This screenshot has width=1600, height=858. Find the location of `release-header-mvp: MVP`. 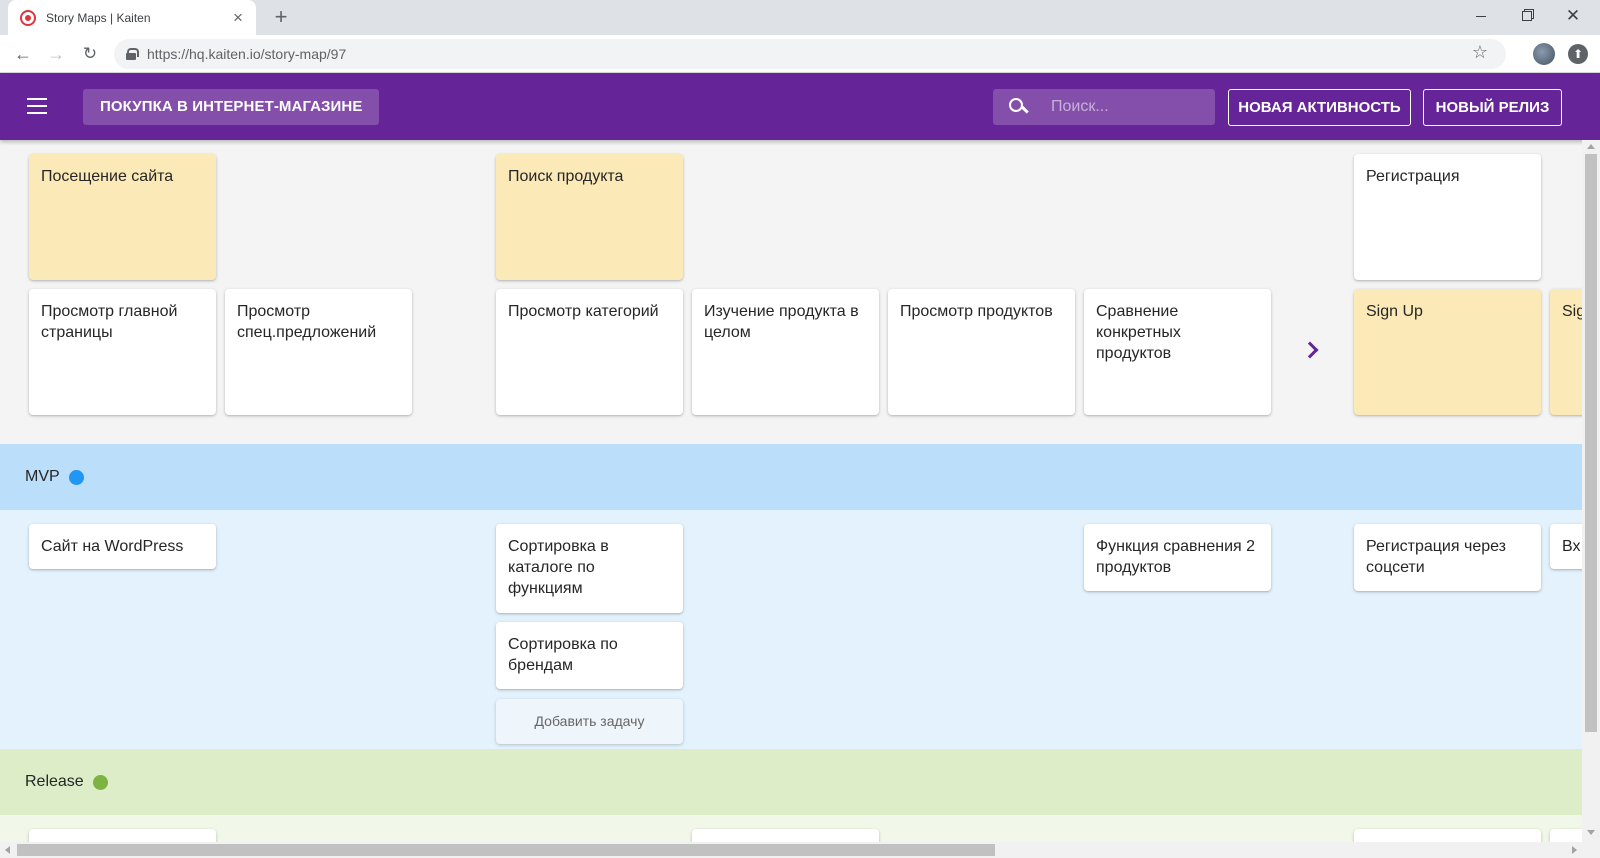

release-header-mvp: MVP is located at coordinates (791, 477).